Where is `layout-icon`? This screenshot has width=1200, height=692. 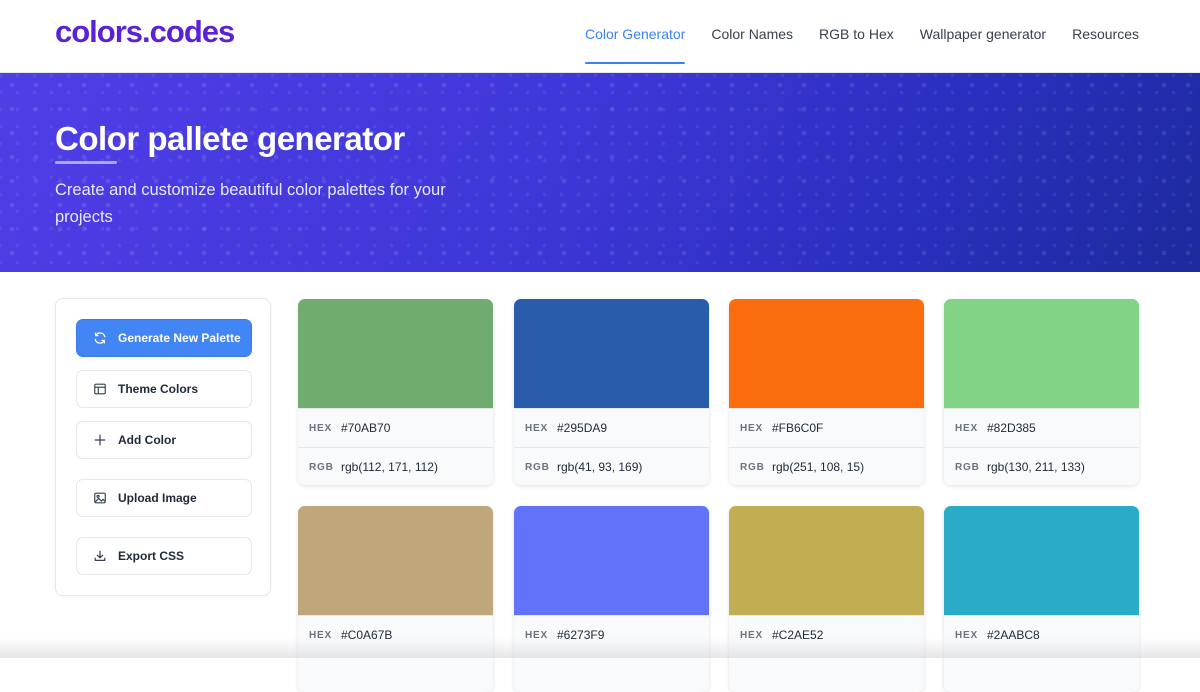 layout-icon is located at coordinates (100, 389).